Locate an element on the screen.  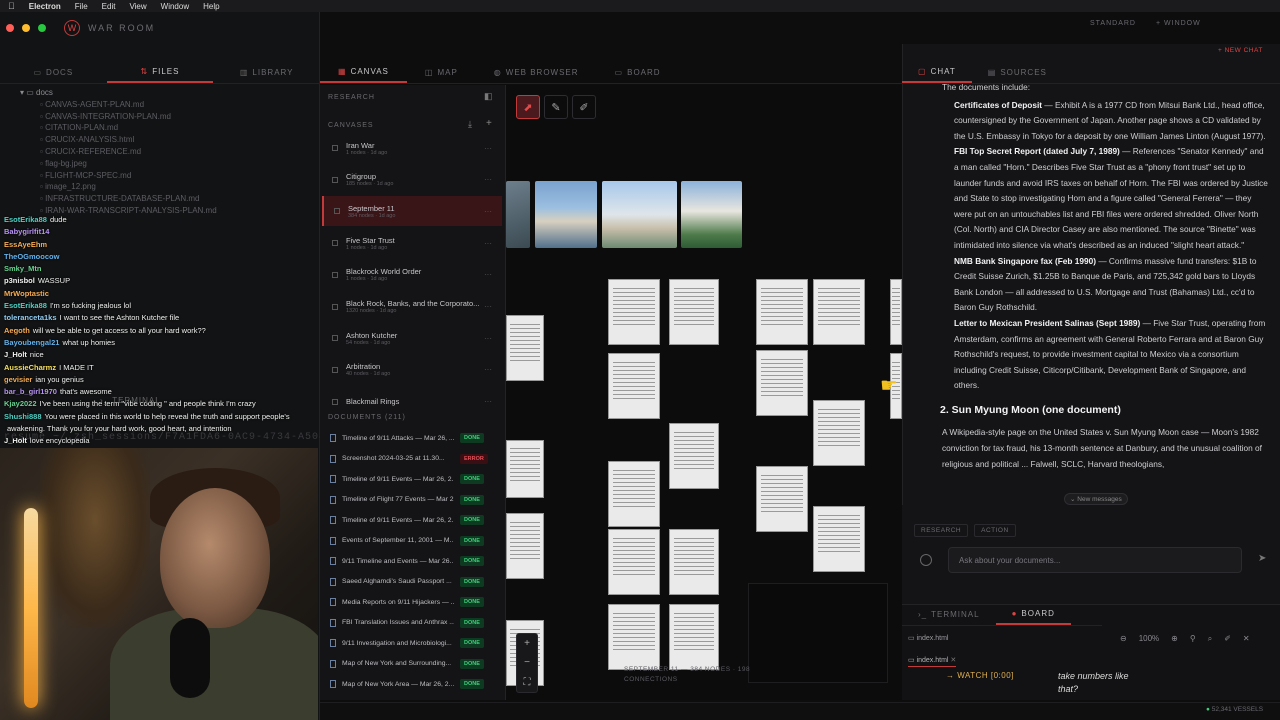
pin-icon: ⚲ is located at coordinates (1193, 639).